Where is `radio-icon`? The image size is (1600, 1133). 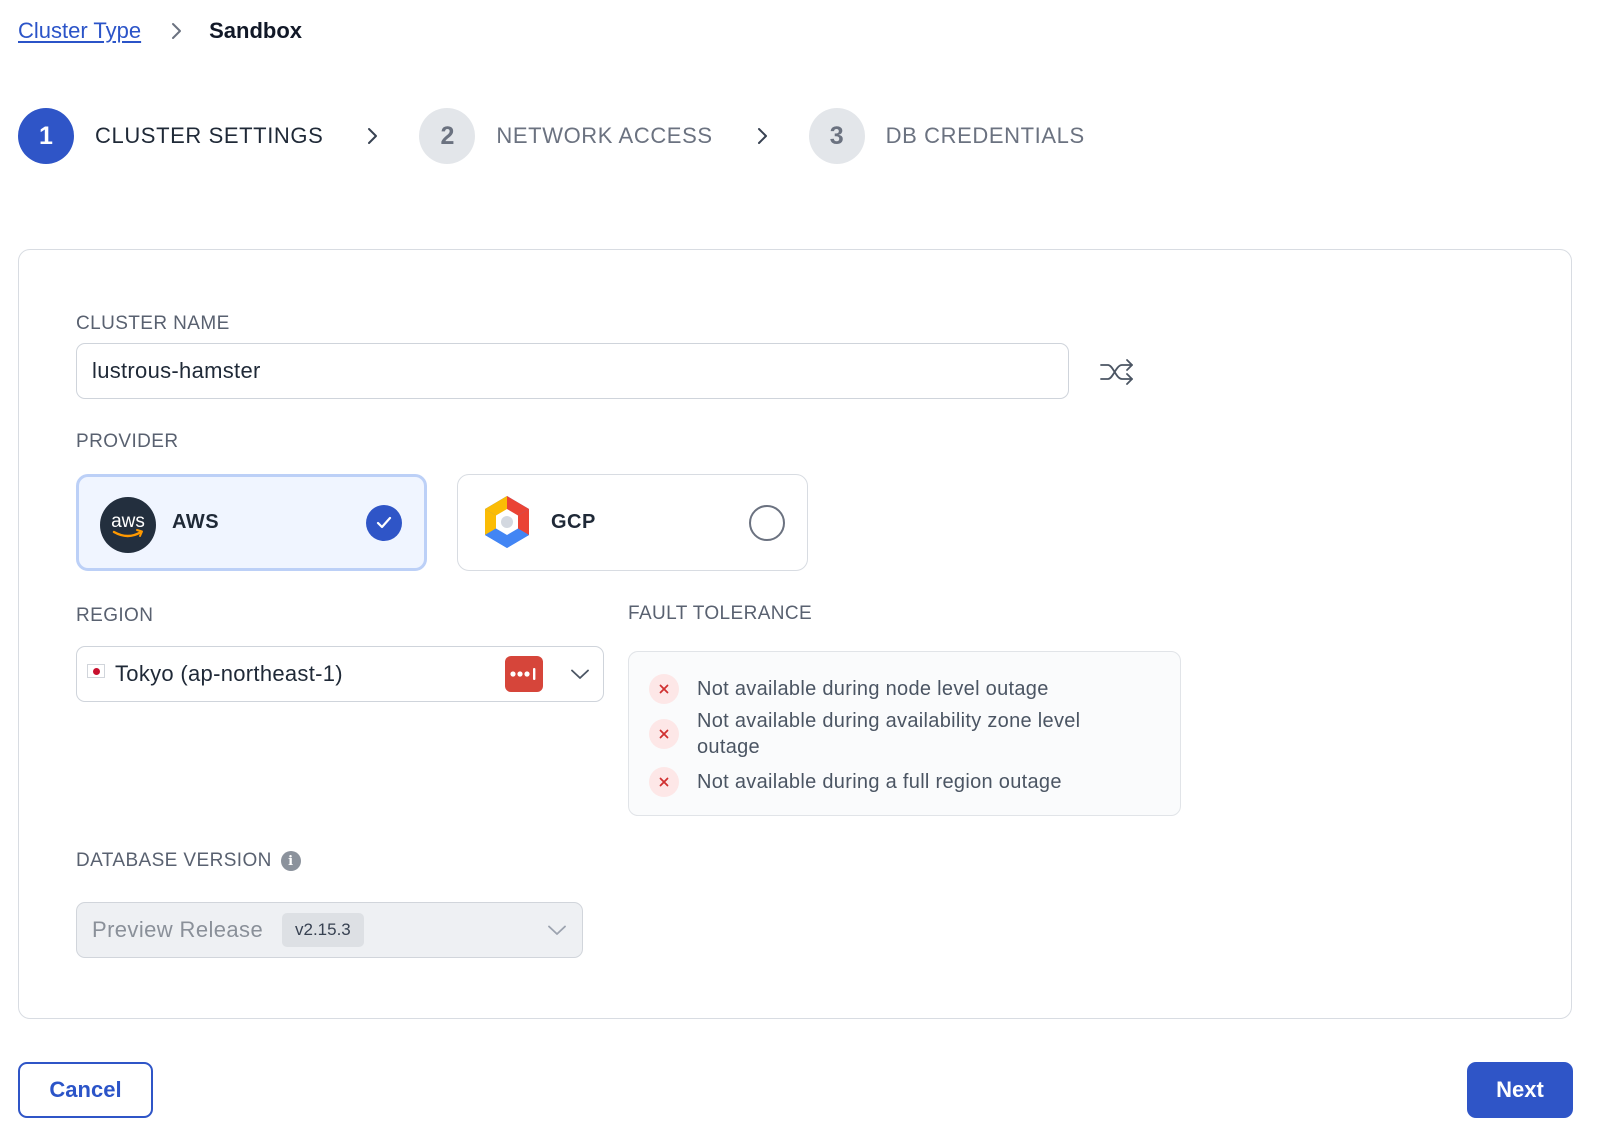 radio-icon is located at coordinates (767, 522).